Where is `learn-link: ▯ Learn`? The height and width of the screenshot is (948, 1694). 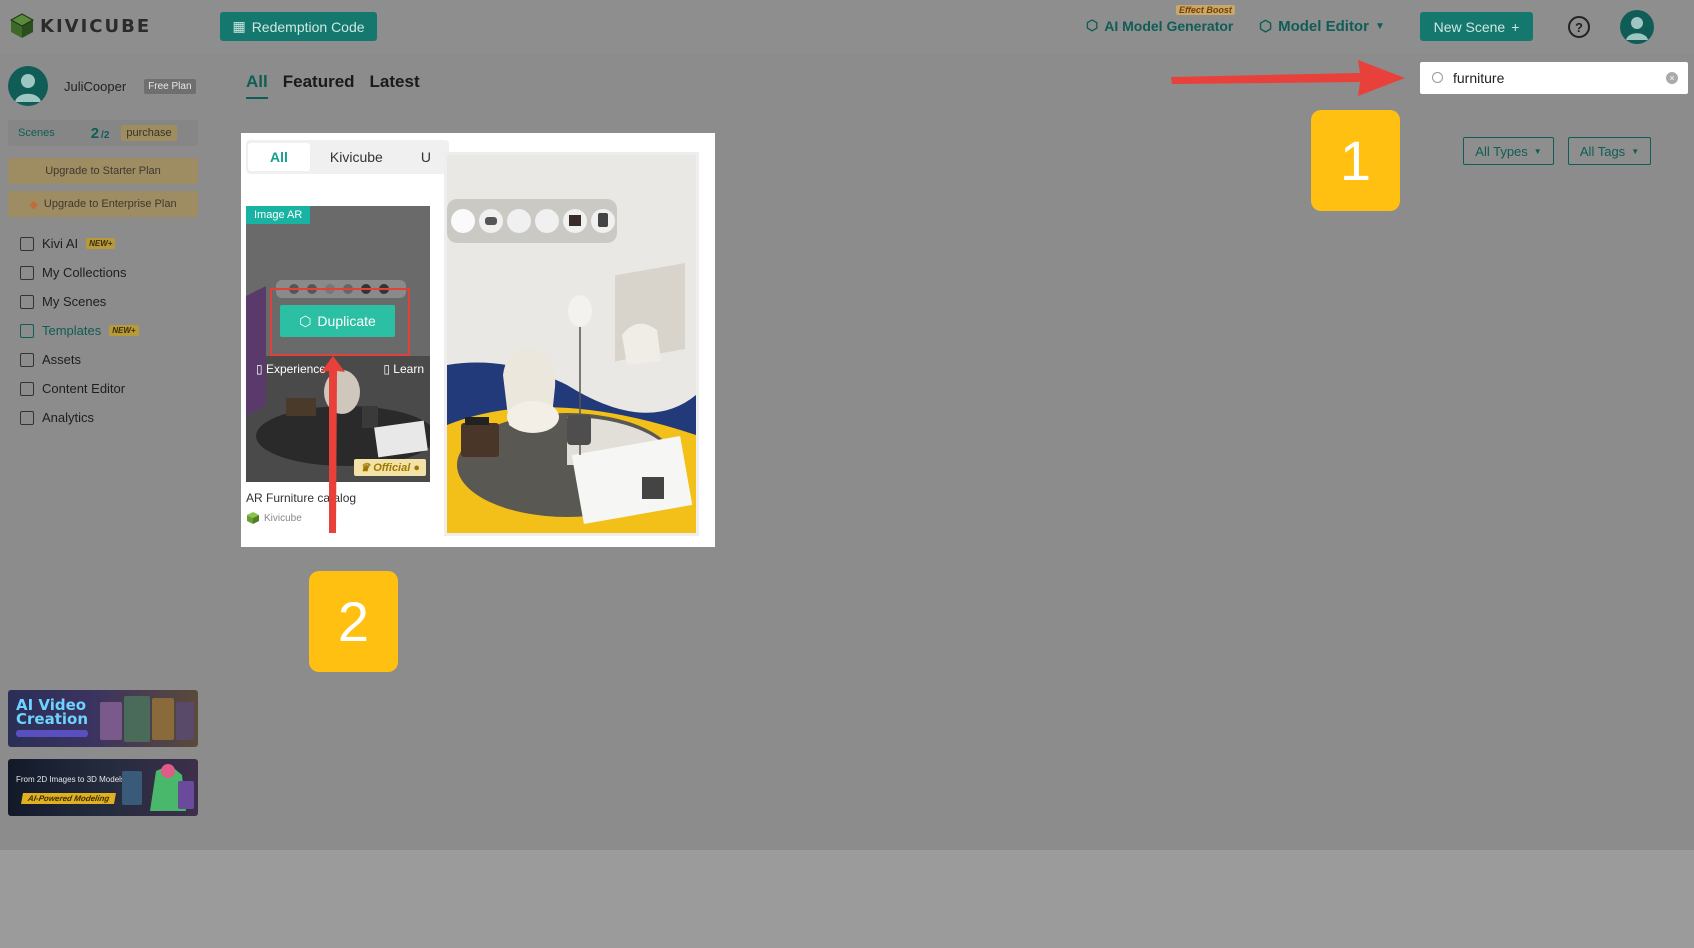 learn-link: ▯ Learn is located at coordinates (403, 369).